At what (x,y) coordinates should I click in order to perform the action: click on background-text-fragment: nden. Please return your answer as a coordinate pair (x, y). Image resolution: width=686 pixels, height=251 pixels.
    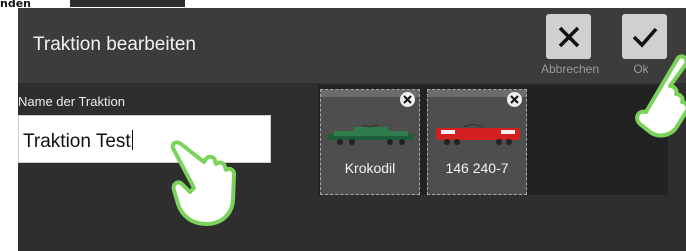
    Looking at the image, I should click on (15, 4).